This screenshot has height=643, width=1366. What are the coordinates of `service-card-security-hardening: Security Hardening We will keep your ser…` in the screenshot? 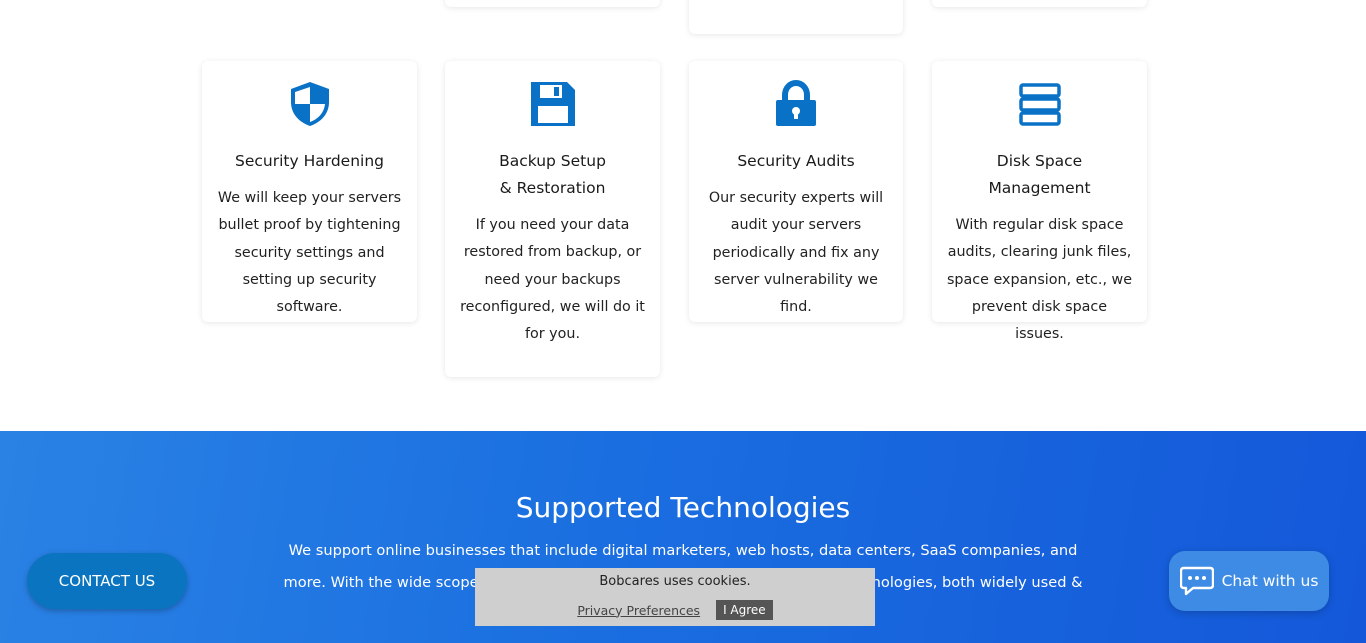 It's located at (309, 191).